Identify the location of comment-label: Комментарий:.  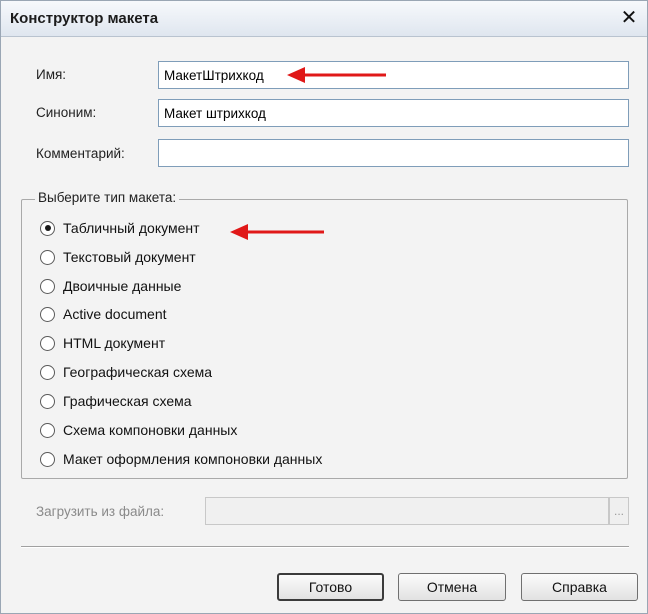
(80, 153).